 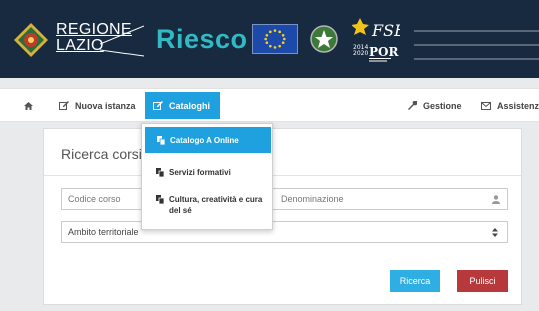 What do you see at coordinates (384, 52) in the screenshot?
I see `por-text: POR` at bounding box center [384, 52].